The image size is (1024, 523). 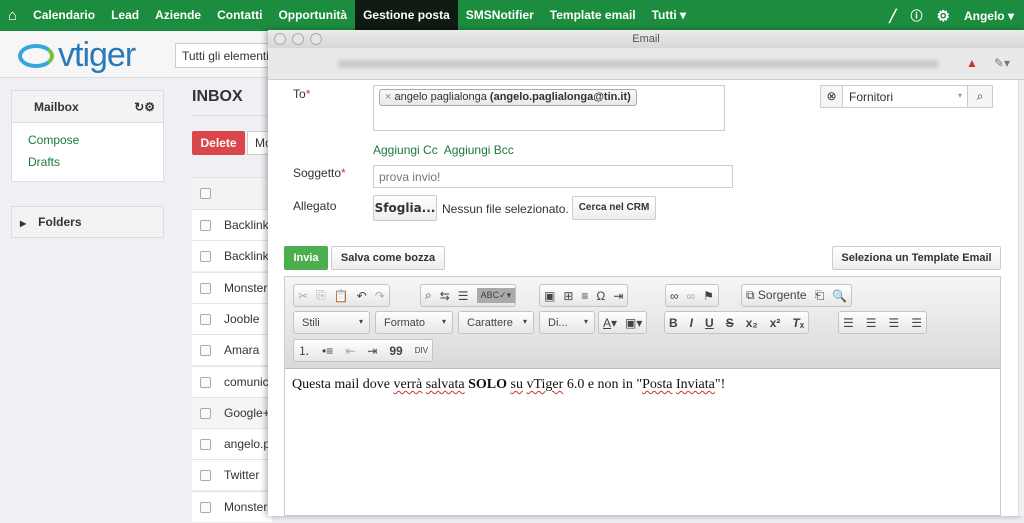 What do you see at coordinates (820, 295) in the screenshot?
I see `templates-icon: ⎗` at bounding box center [820, 295].